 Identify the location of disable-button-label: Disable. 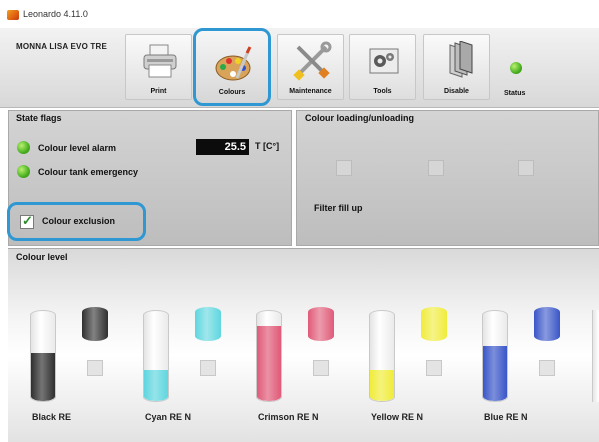
(456, 91).